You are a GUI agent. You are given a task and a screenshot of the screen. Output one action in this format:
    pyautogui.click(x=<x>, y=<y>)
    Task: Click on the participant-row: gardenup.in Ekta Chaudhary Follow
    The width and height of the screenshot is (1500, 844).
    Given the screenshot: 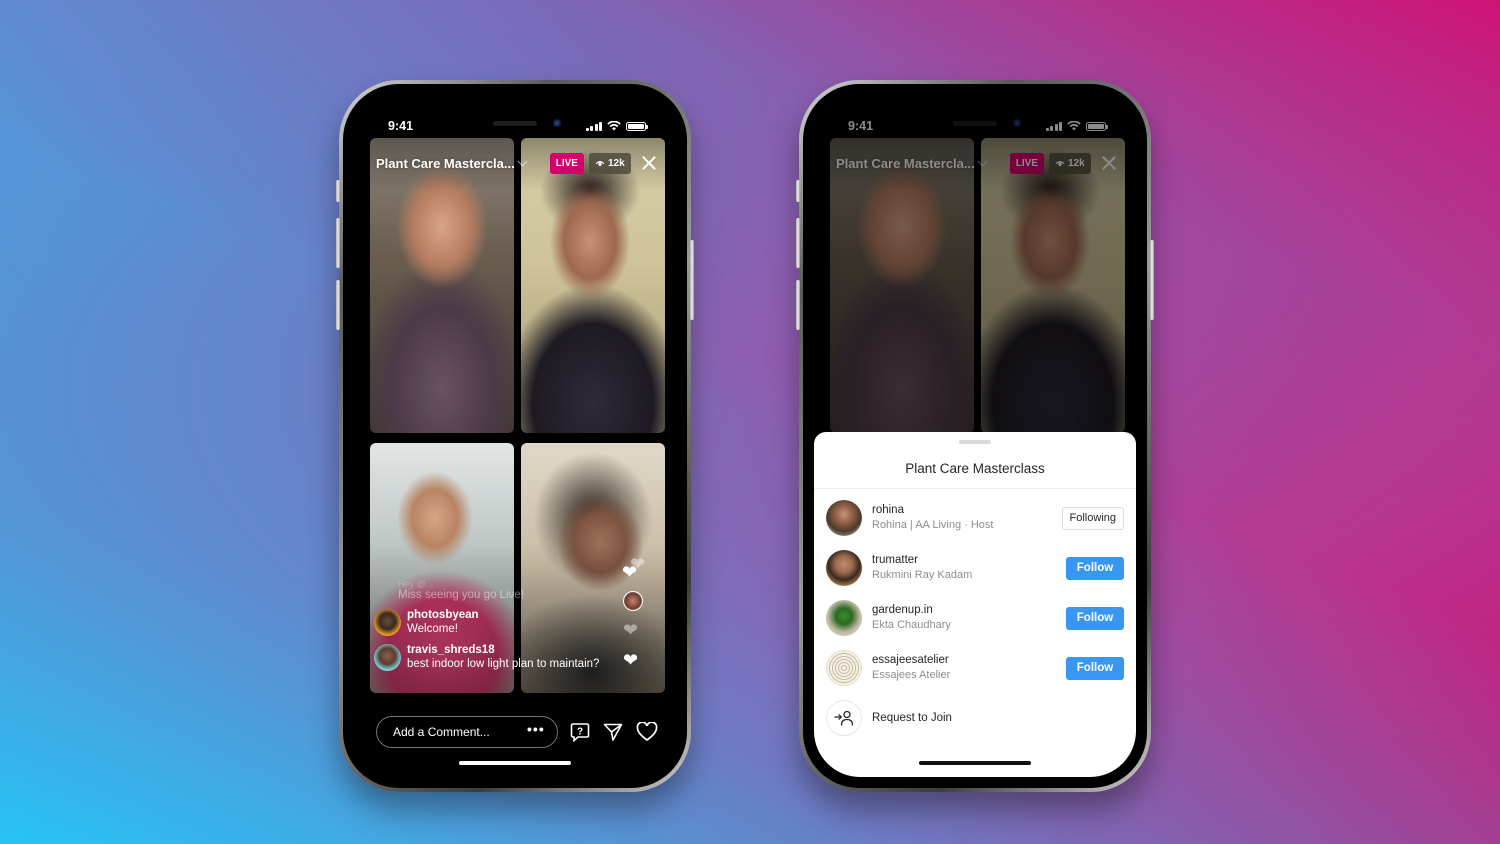 What is the action you would take?
    pyautogui.click(x=975, y=618)
    